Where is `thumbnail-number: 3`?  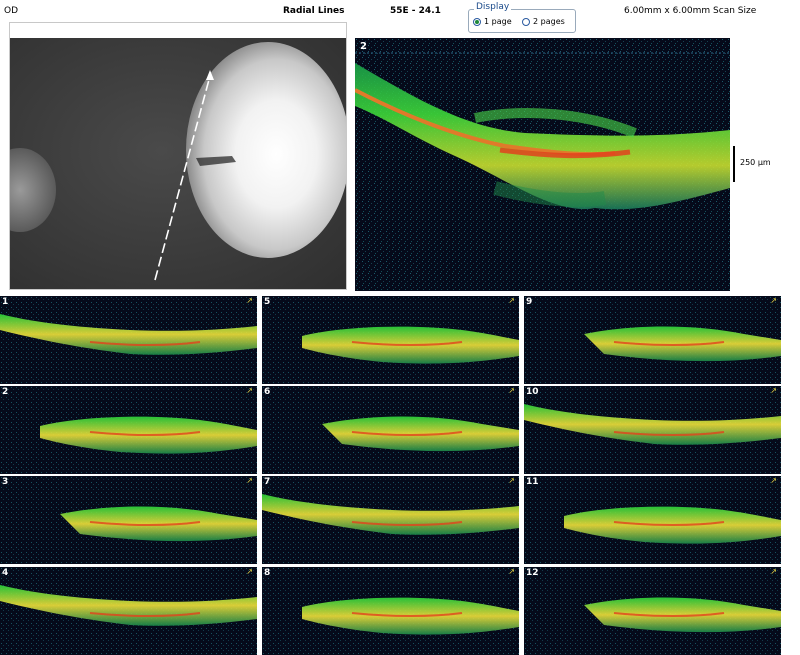
thumbnail-number: 3 is located at coordinates (5, 482).